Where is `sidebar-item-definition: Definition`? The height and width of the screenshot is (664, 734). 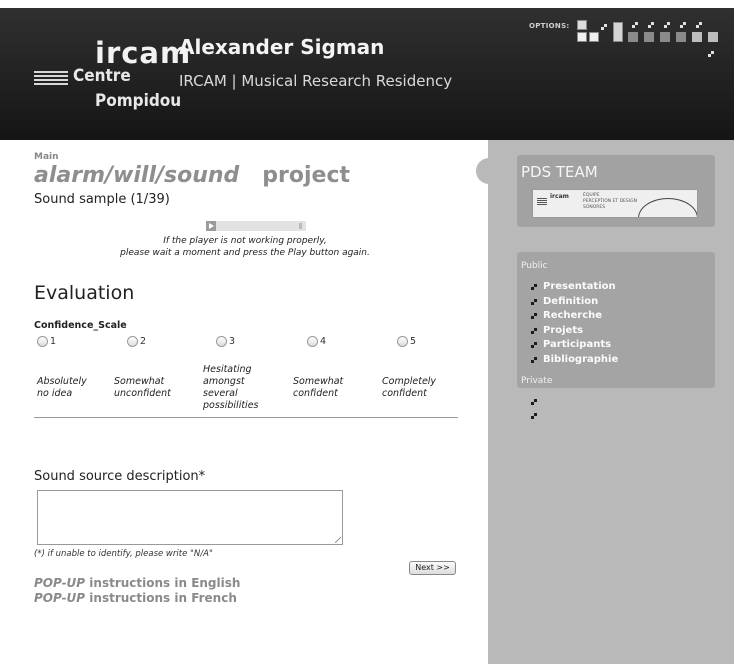
sidebar-item-definition: Definition is located at coordinates (574, 303).